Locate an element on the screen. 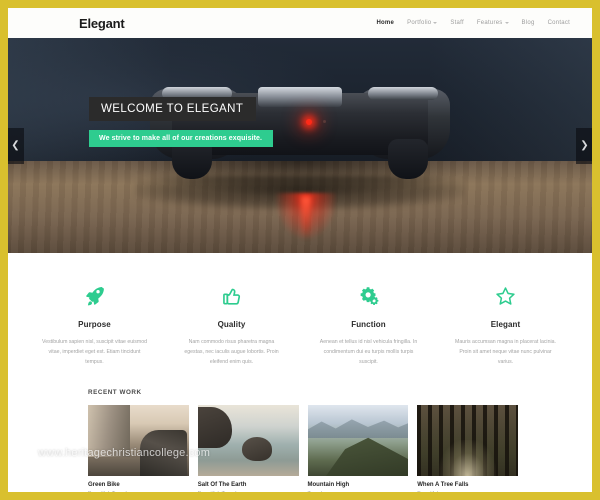 The width and height of the screenshot is (600, 500). controller-right-shoulder is located at coordinates (403, 93).